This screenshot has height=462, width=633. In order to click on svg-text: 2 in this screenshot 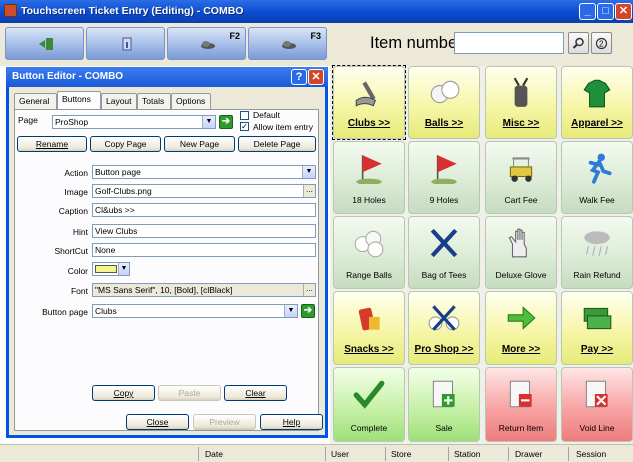, I will do `click(601, 44)`.